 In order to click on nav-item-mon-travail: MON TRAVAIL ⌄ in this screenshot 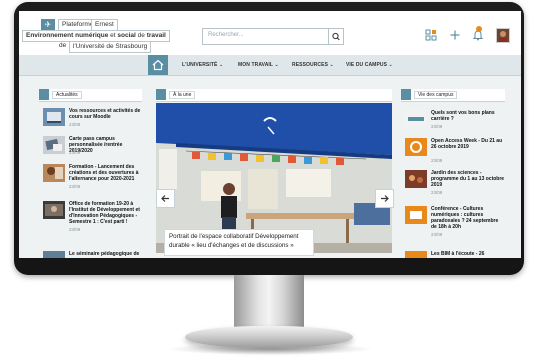, I will do `click(258, 65)`.